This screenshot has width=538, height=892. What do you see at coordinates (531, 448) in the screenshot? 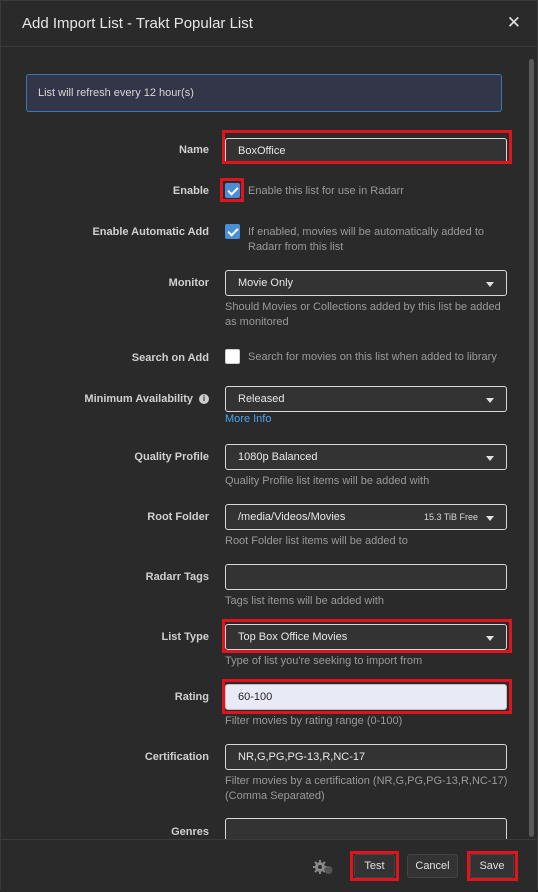
I see `scrollbar` at bounding box center [531, 448].